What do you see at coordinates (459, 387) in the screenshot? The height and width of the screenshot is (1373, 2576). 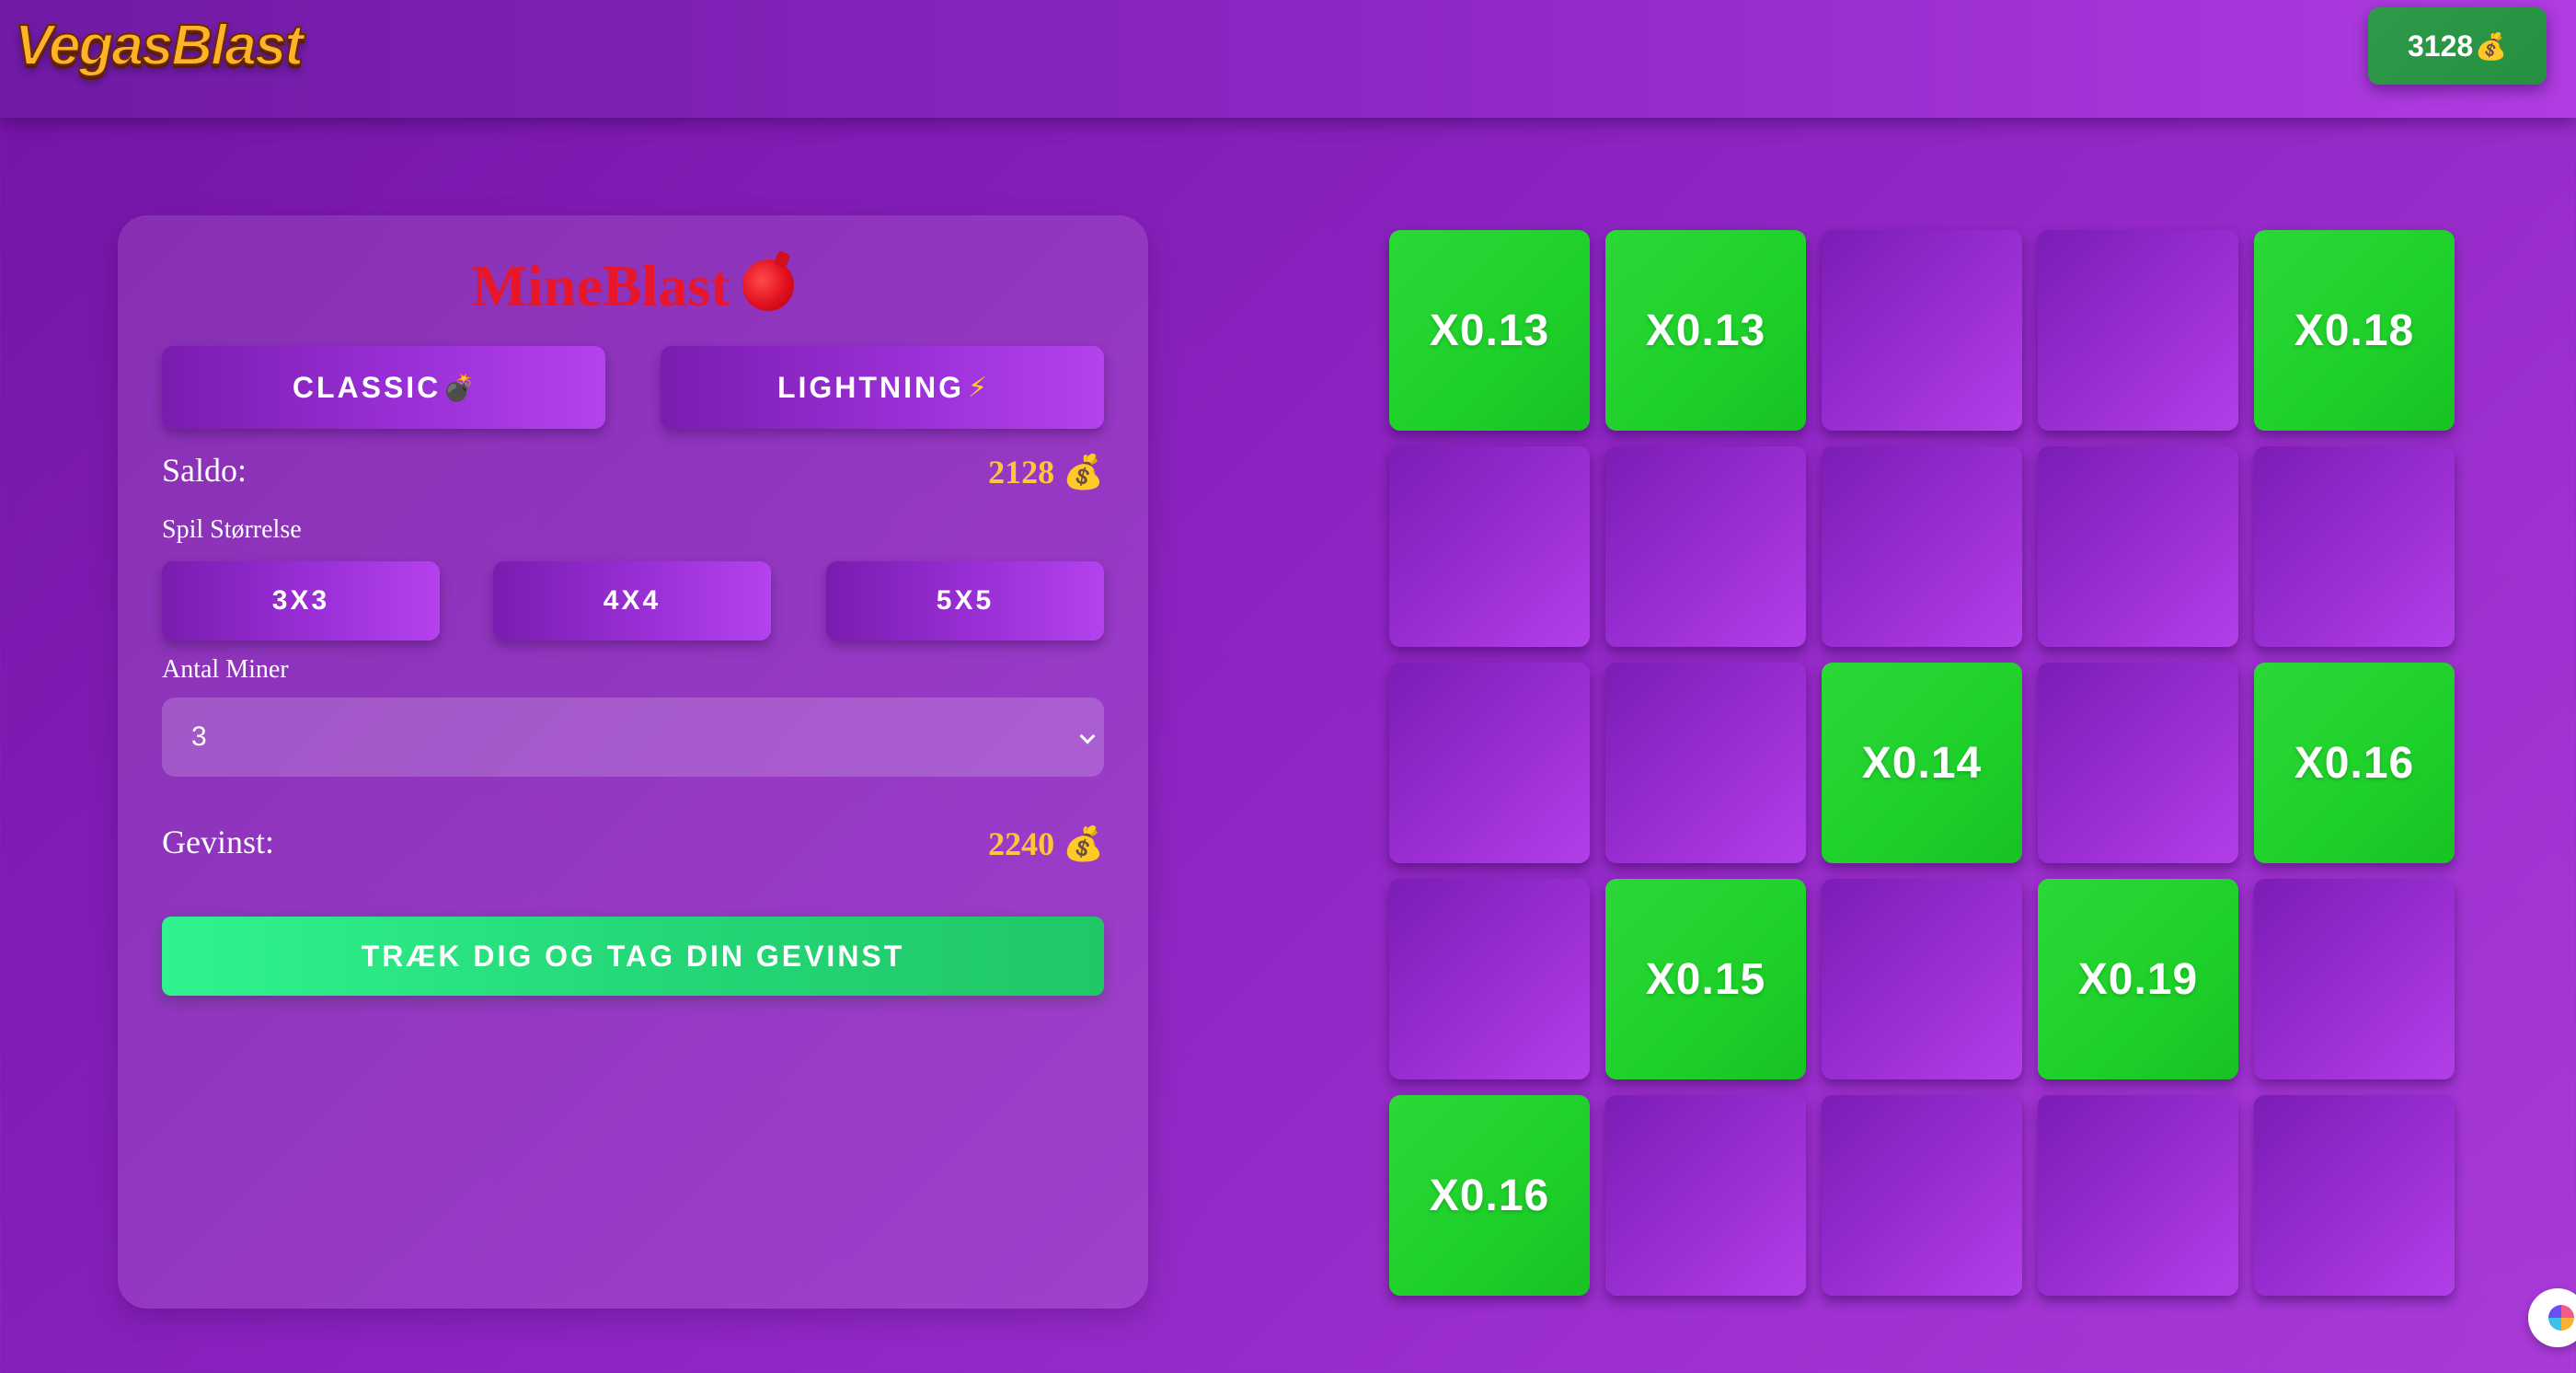 I see `bomb-icon: 💣` at bounding box center [459, 387].